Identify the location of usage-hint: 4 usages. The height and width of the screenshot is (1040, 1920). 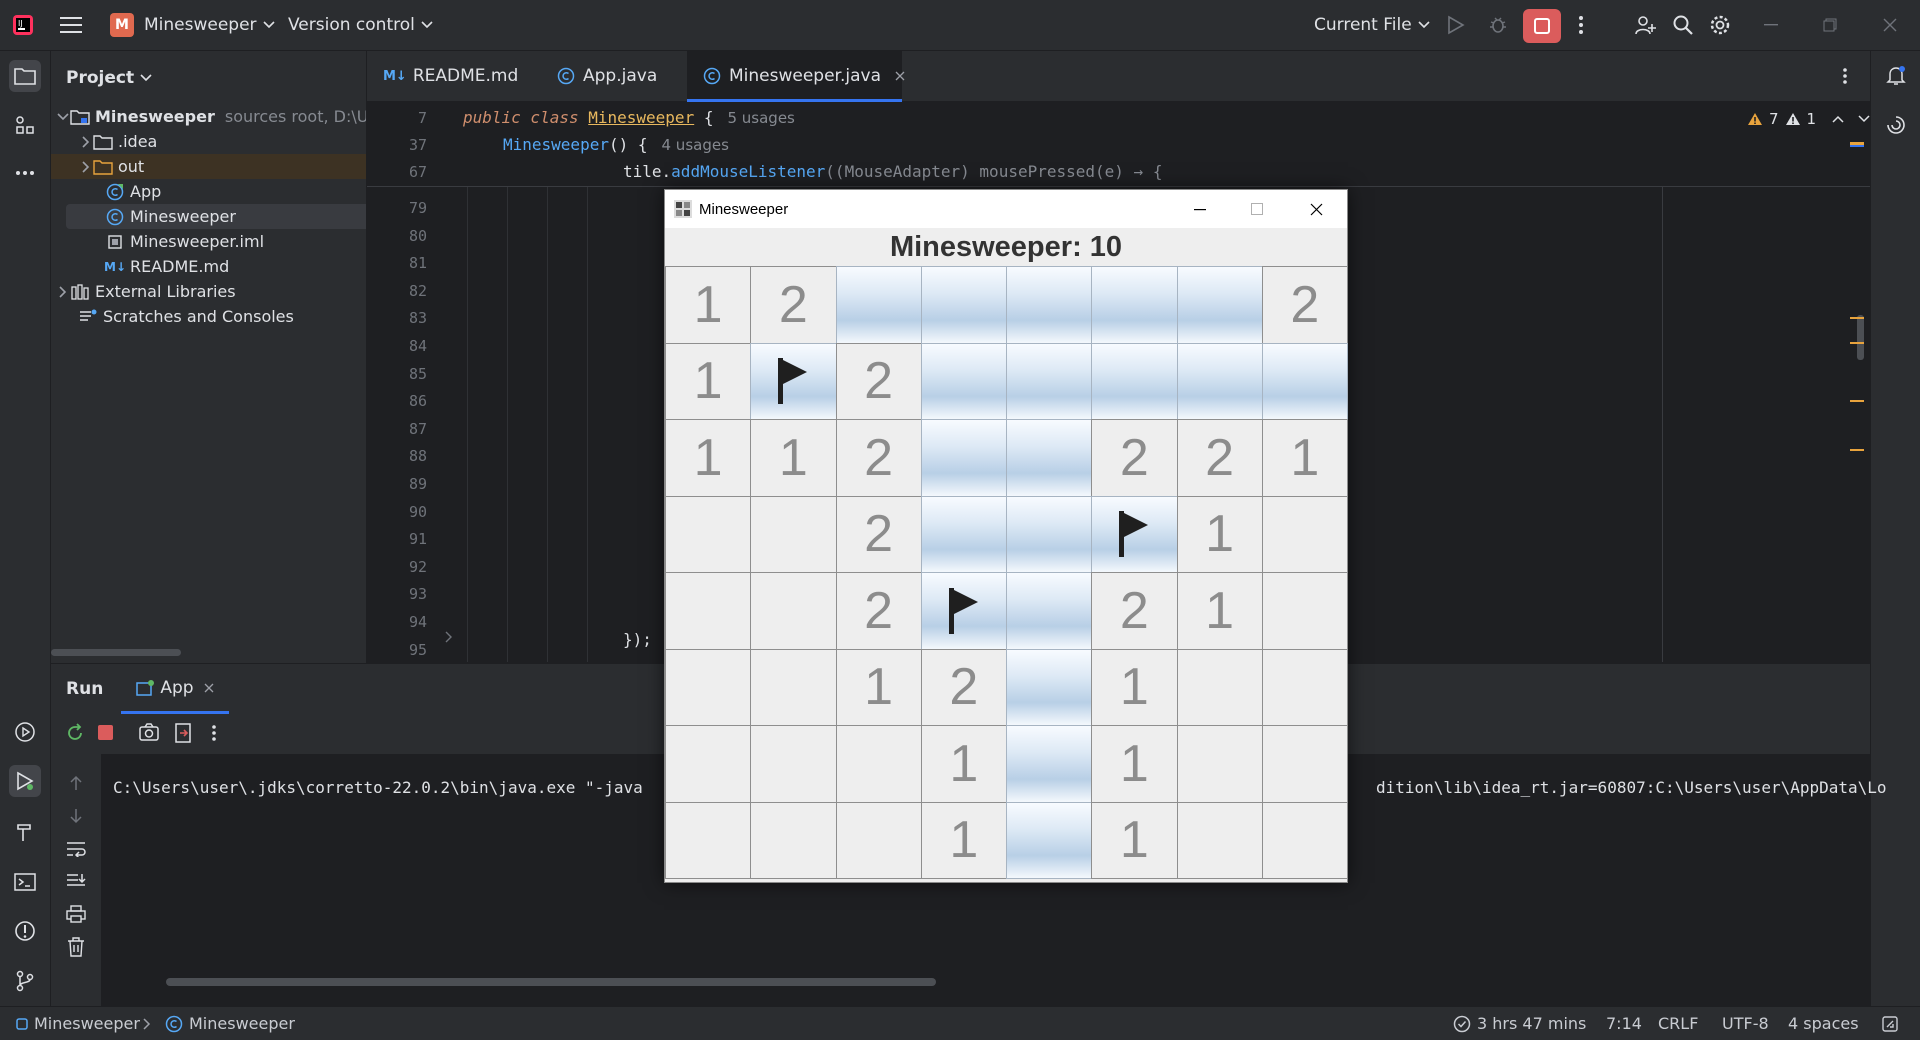
(695, 145).